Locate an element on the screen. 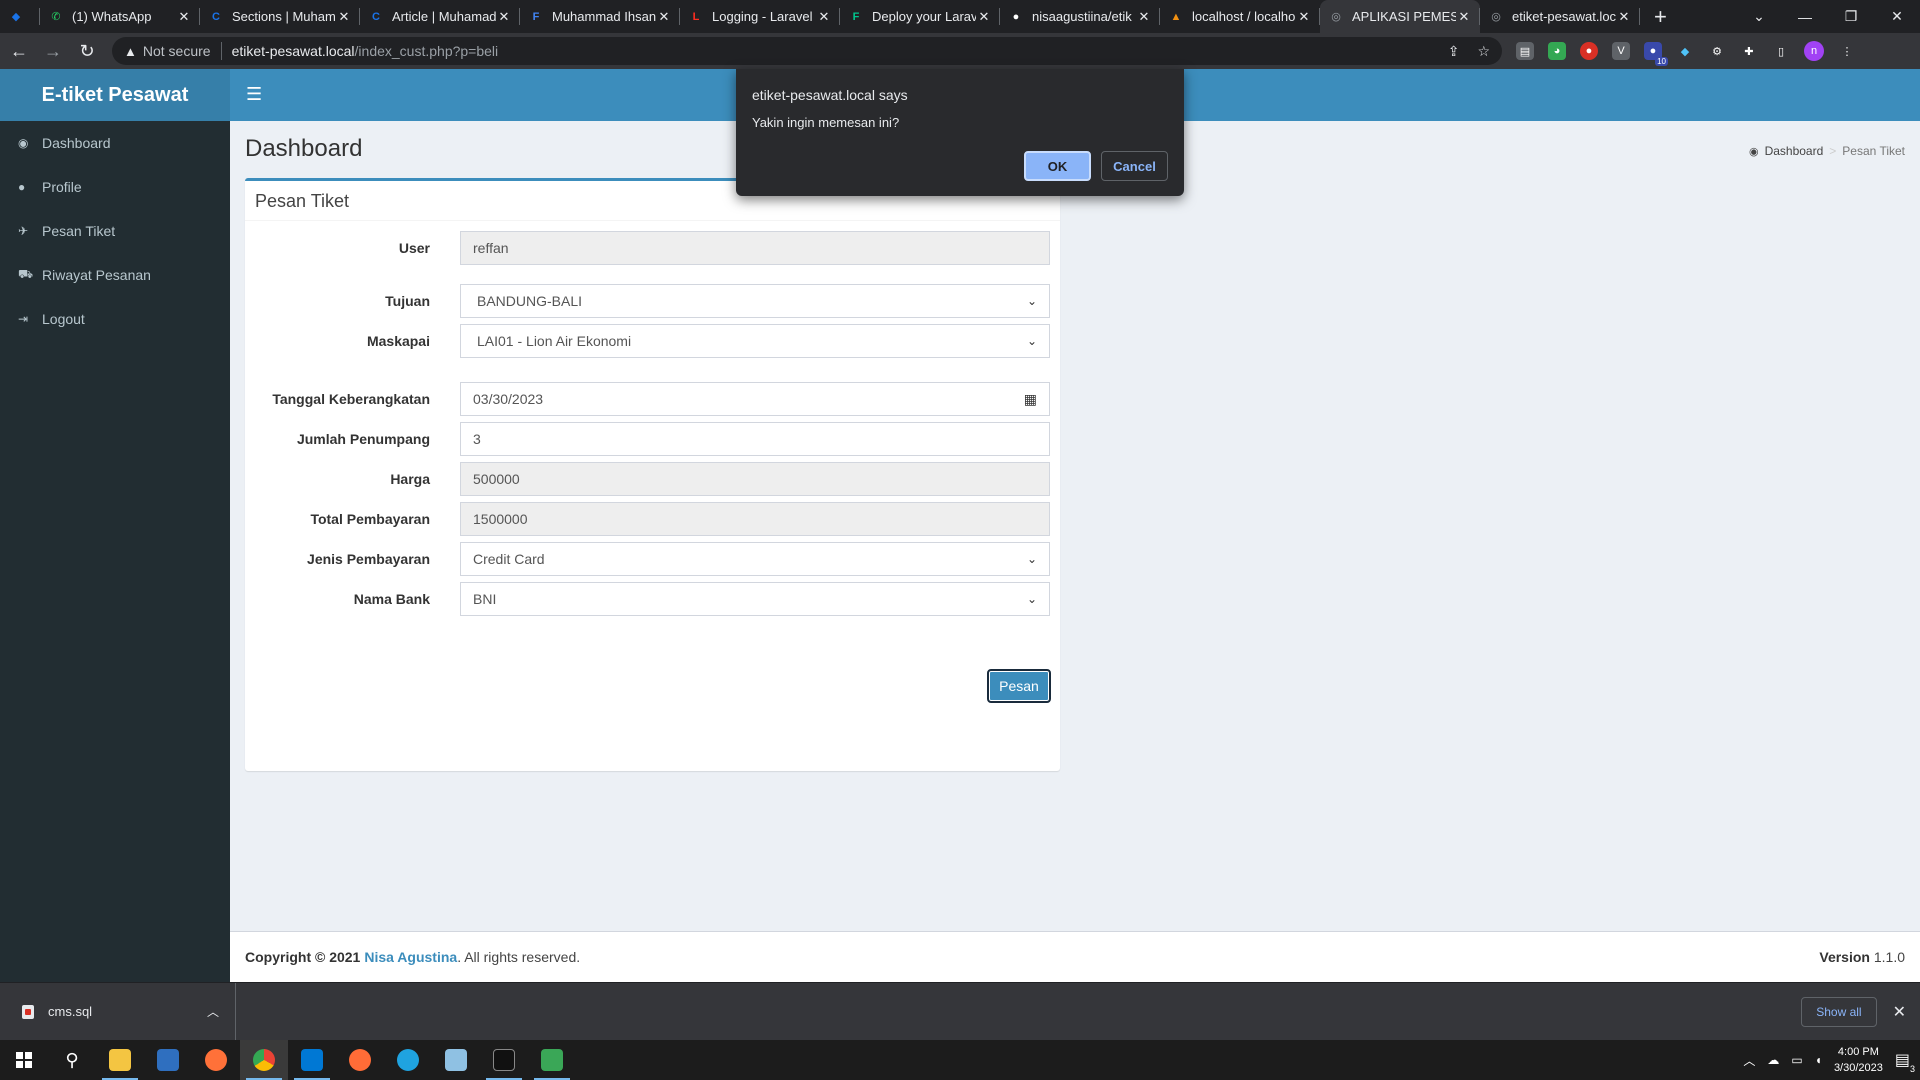  sidebar-item-riwayat-pesanan: ⛟ Riwayat Pesanan is located at coordinates (115, 275).